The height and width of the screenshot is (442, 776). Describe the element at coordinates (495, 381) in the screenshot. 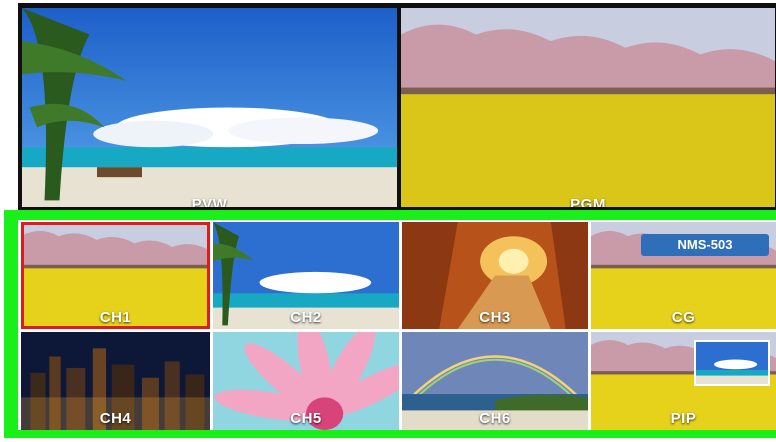

I see `channel-tile-ch6: CH6` at that location.